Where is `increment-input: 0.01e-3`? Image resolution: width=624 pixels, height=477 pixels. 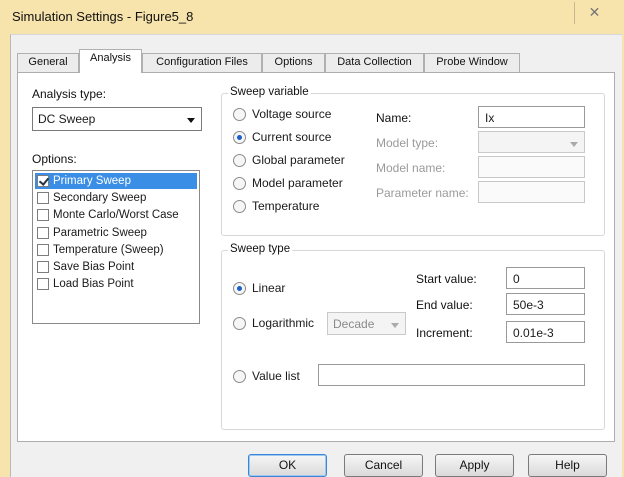
increment-input: 0.01e-3 is located at coordinates (545, 332).